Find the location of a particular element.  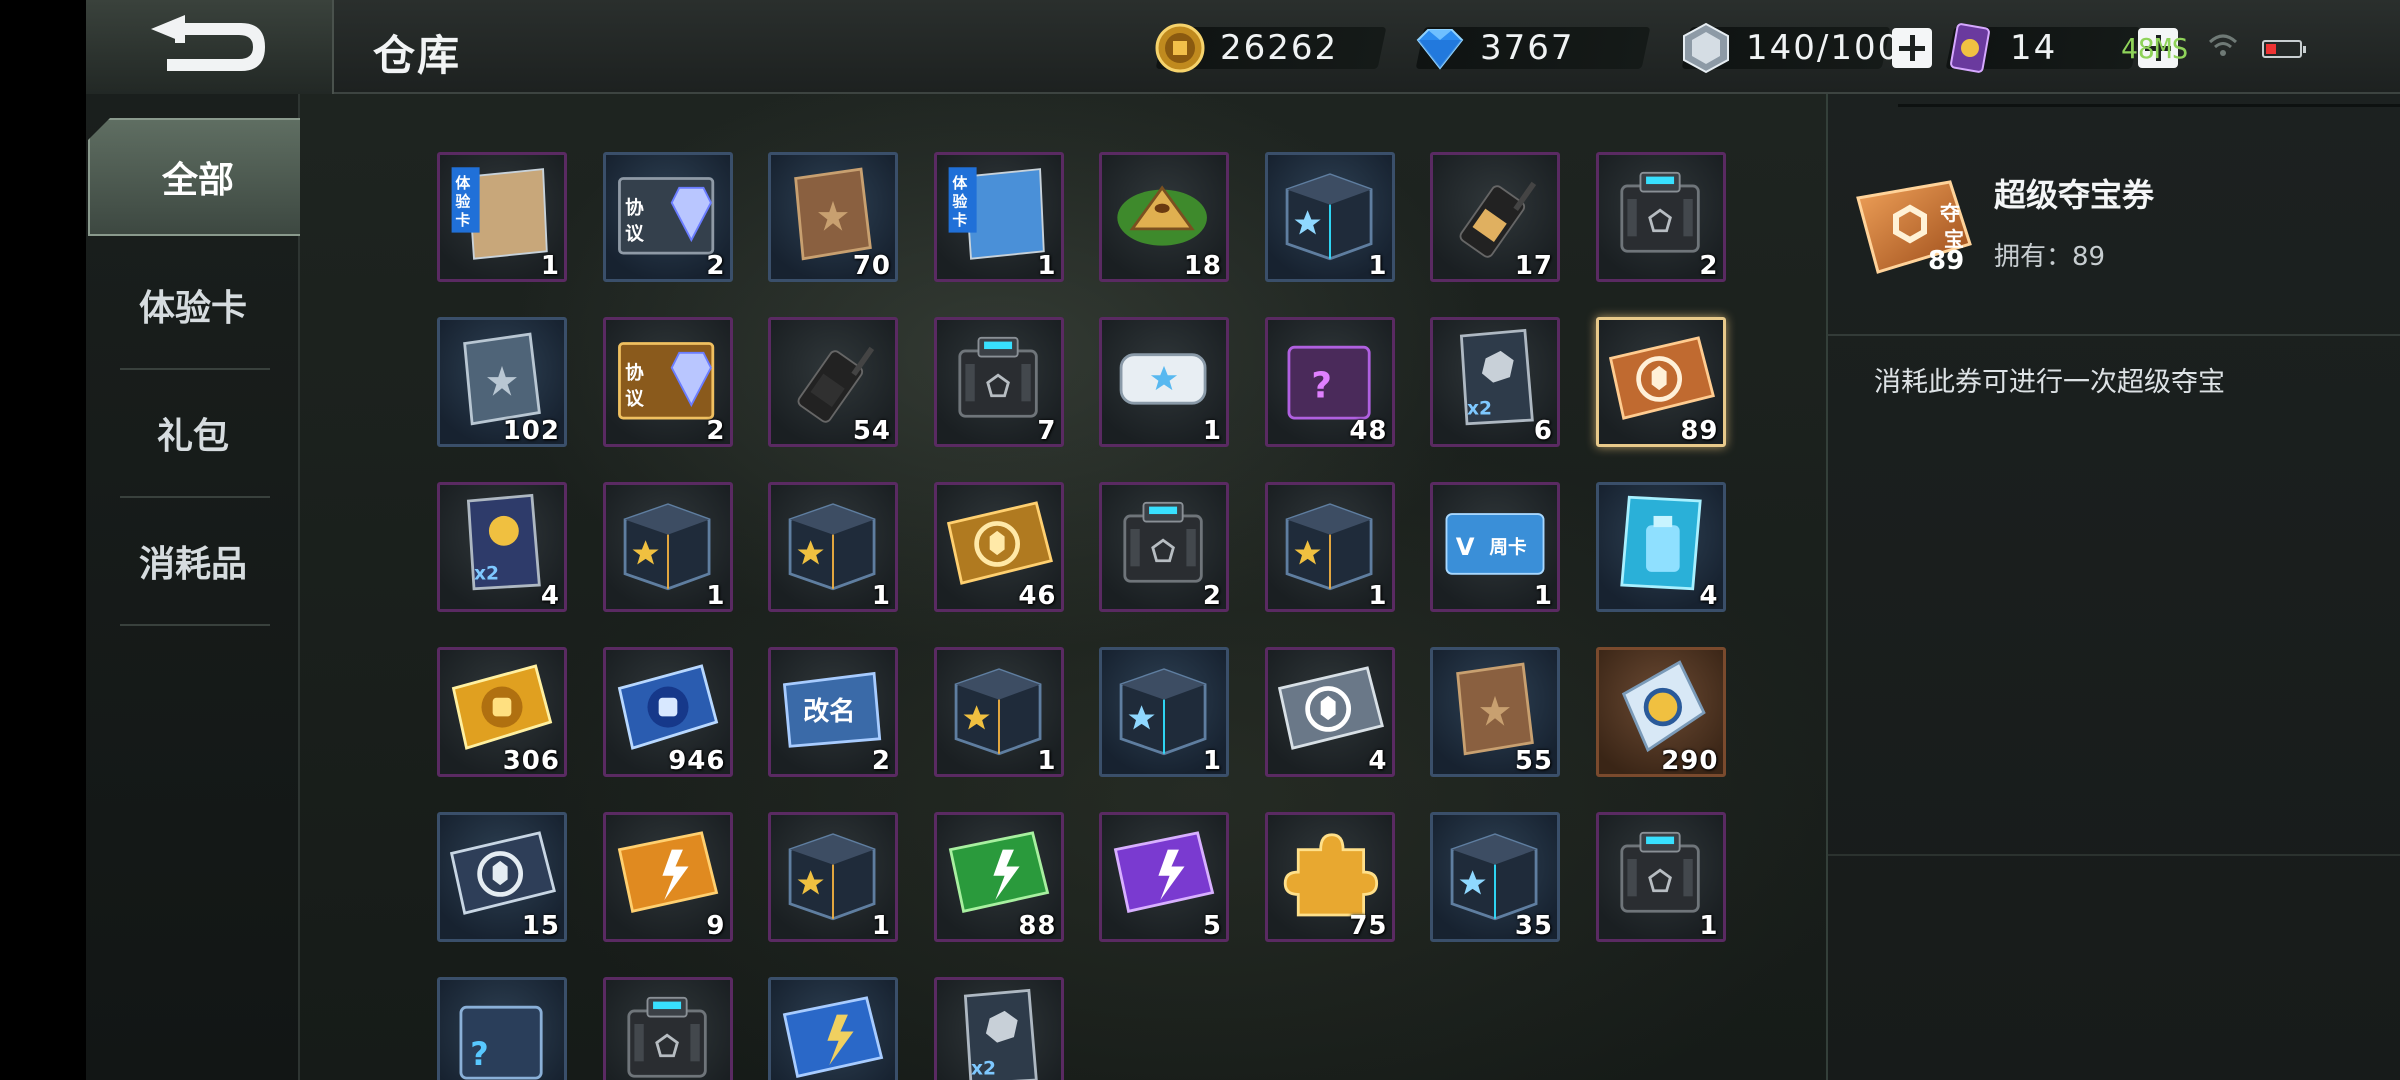

blue-potion-card-icon is located at coordinates (1660, 543).